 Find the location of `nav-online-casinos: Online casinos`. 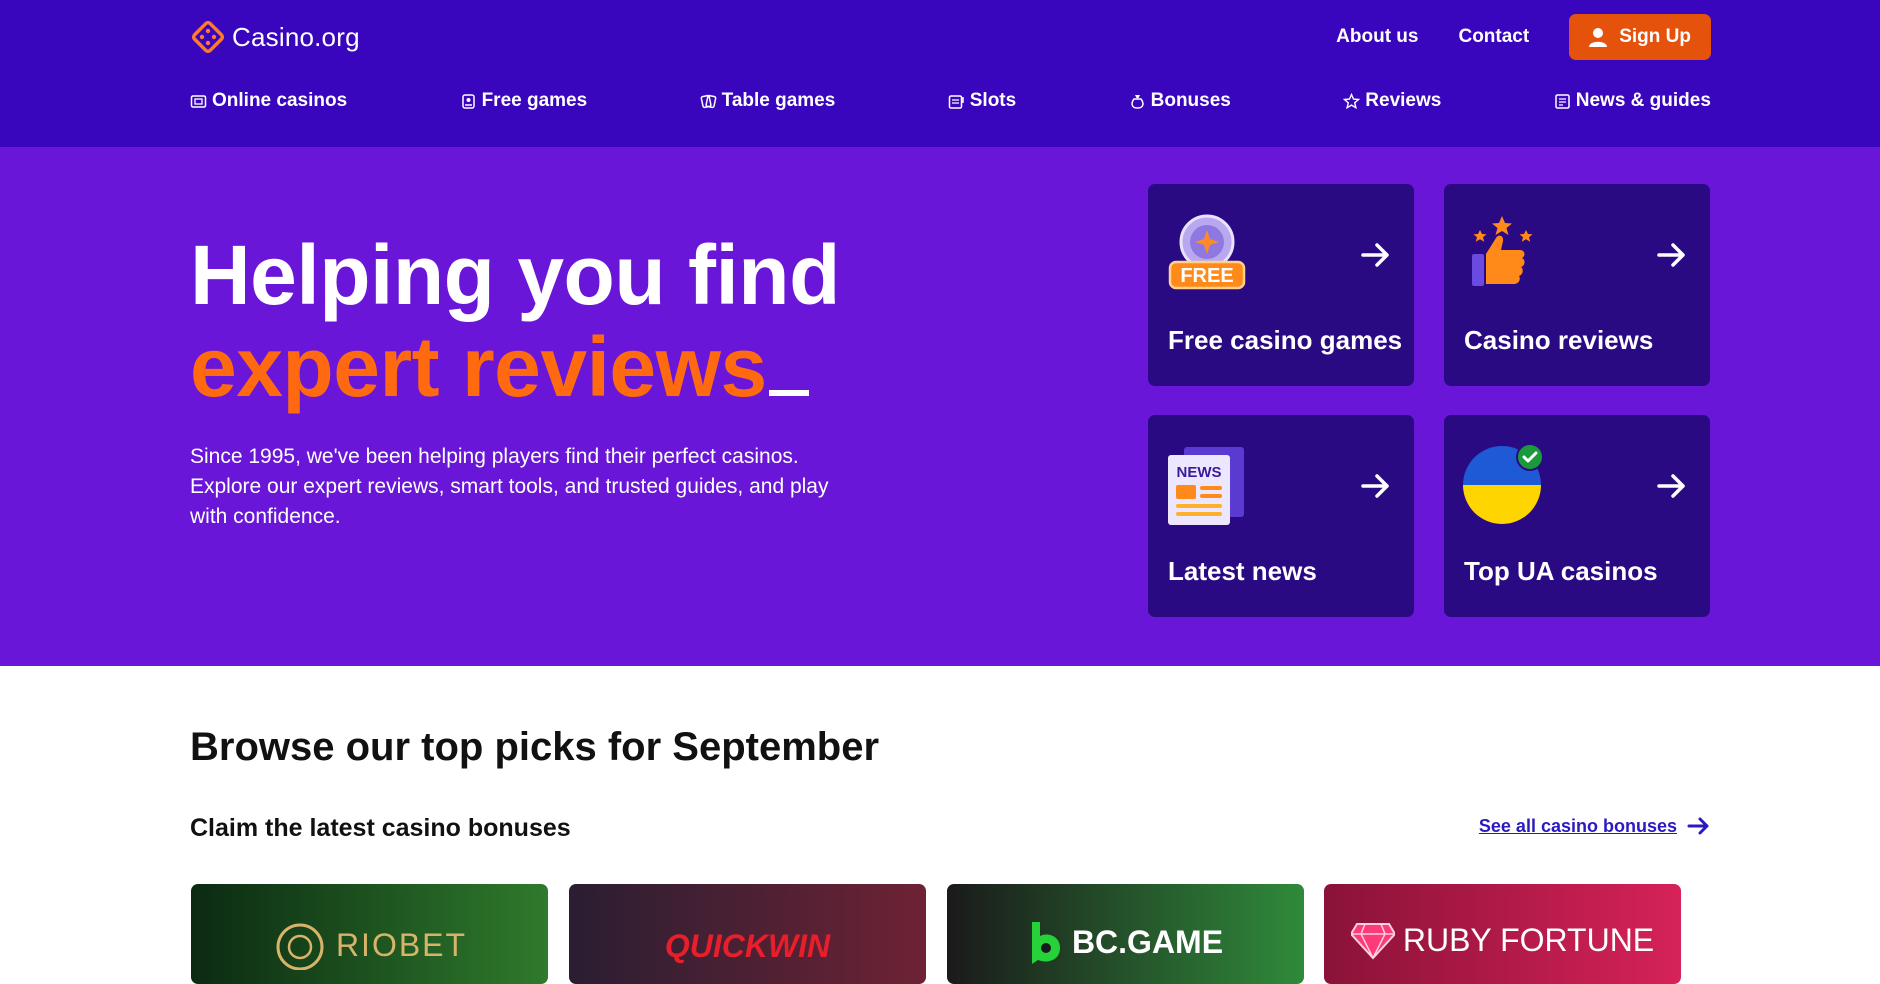

nav-online-casinos: Online casinos is located at coordinates (268, 101).